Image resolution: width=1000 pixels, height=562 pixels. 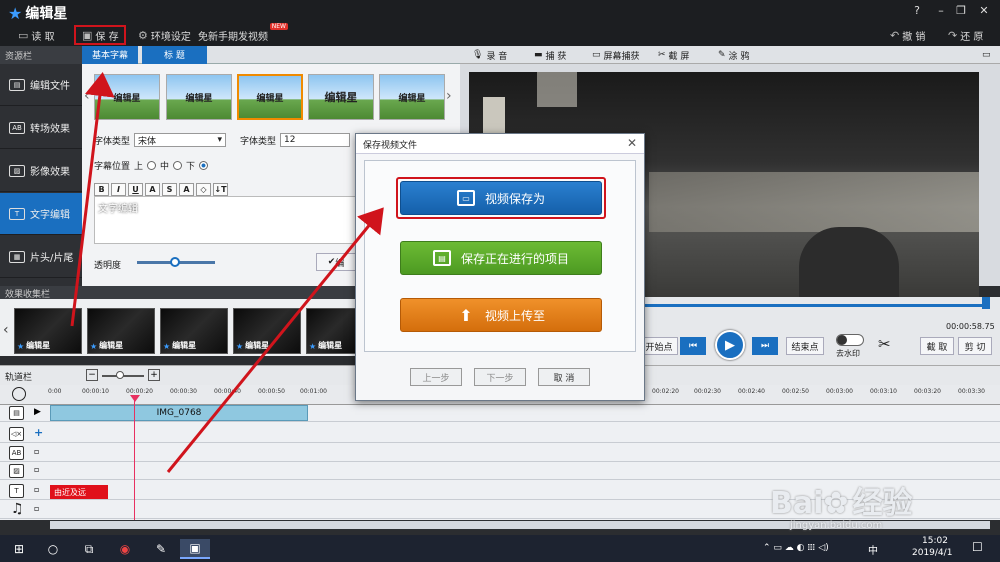 I want to click on watermark-toggle, so click(x=850, y=340).